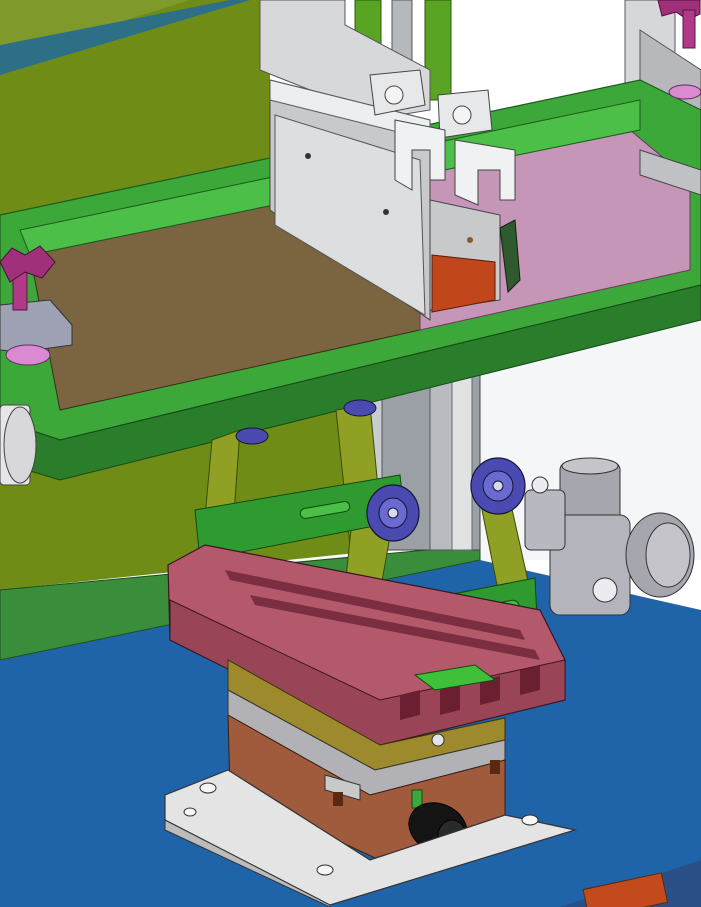 Image resolution: width=701 pixels, height=907 pixels. I want to click on regulator-gauge-face, so click(668, 555).